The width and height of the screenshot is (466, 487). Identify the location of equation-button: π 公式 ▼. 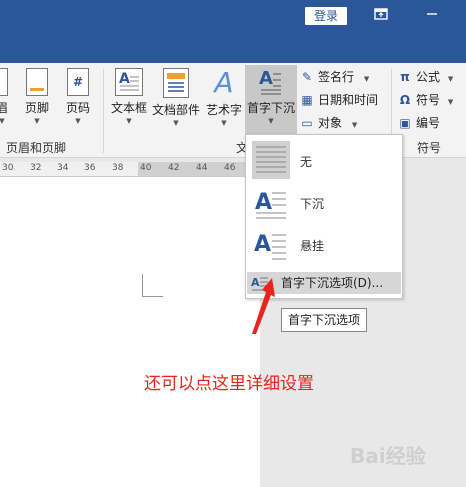
(425, 77).